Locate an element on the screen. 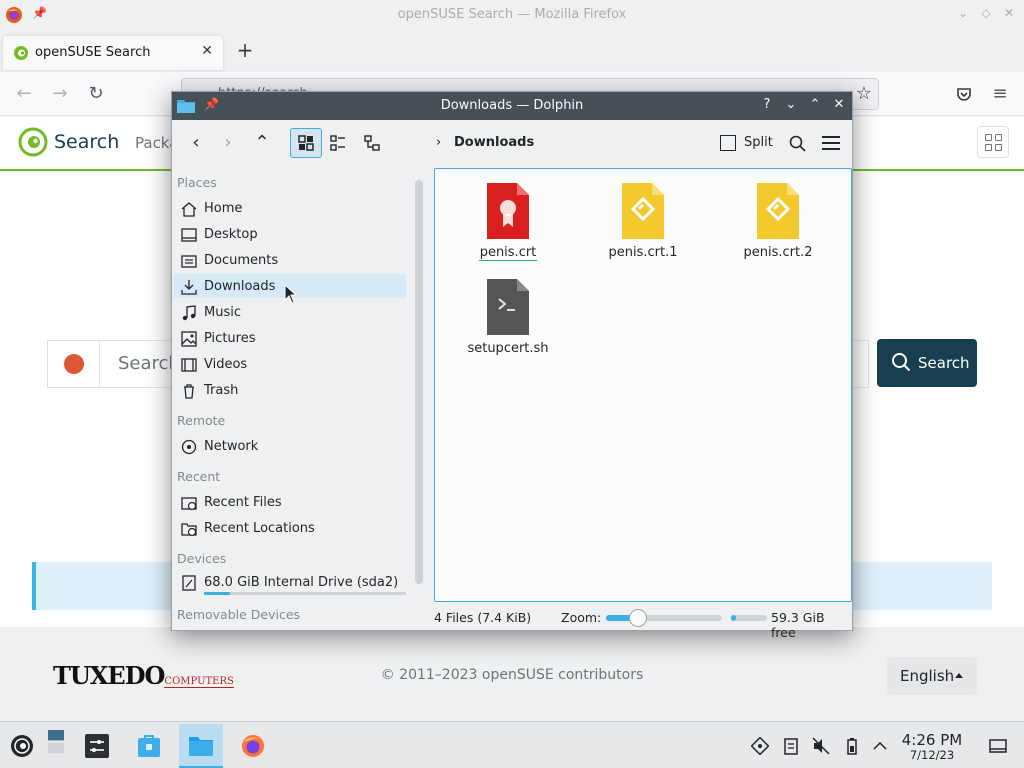 Image resolution: width=1024 pixels, height=768 pixels. opensuse-logo-icon is located at coordinates (33, 142).